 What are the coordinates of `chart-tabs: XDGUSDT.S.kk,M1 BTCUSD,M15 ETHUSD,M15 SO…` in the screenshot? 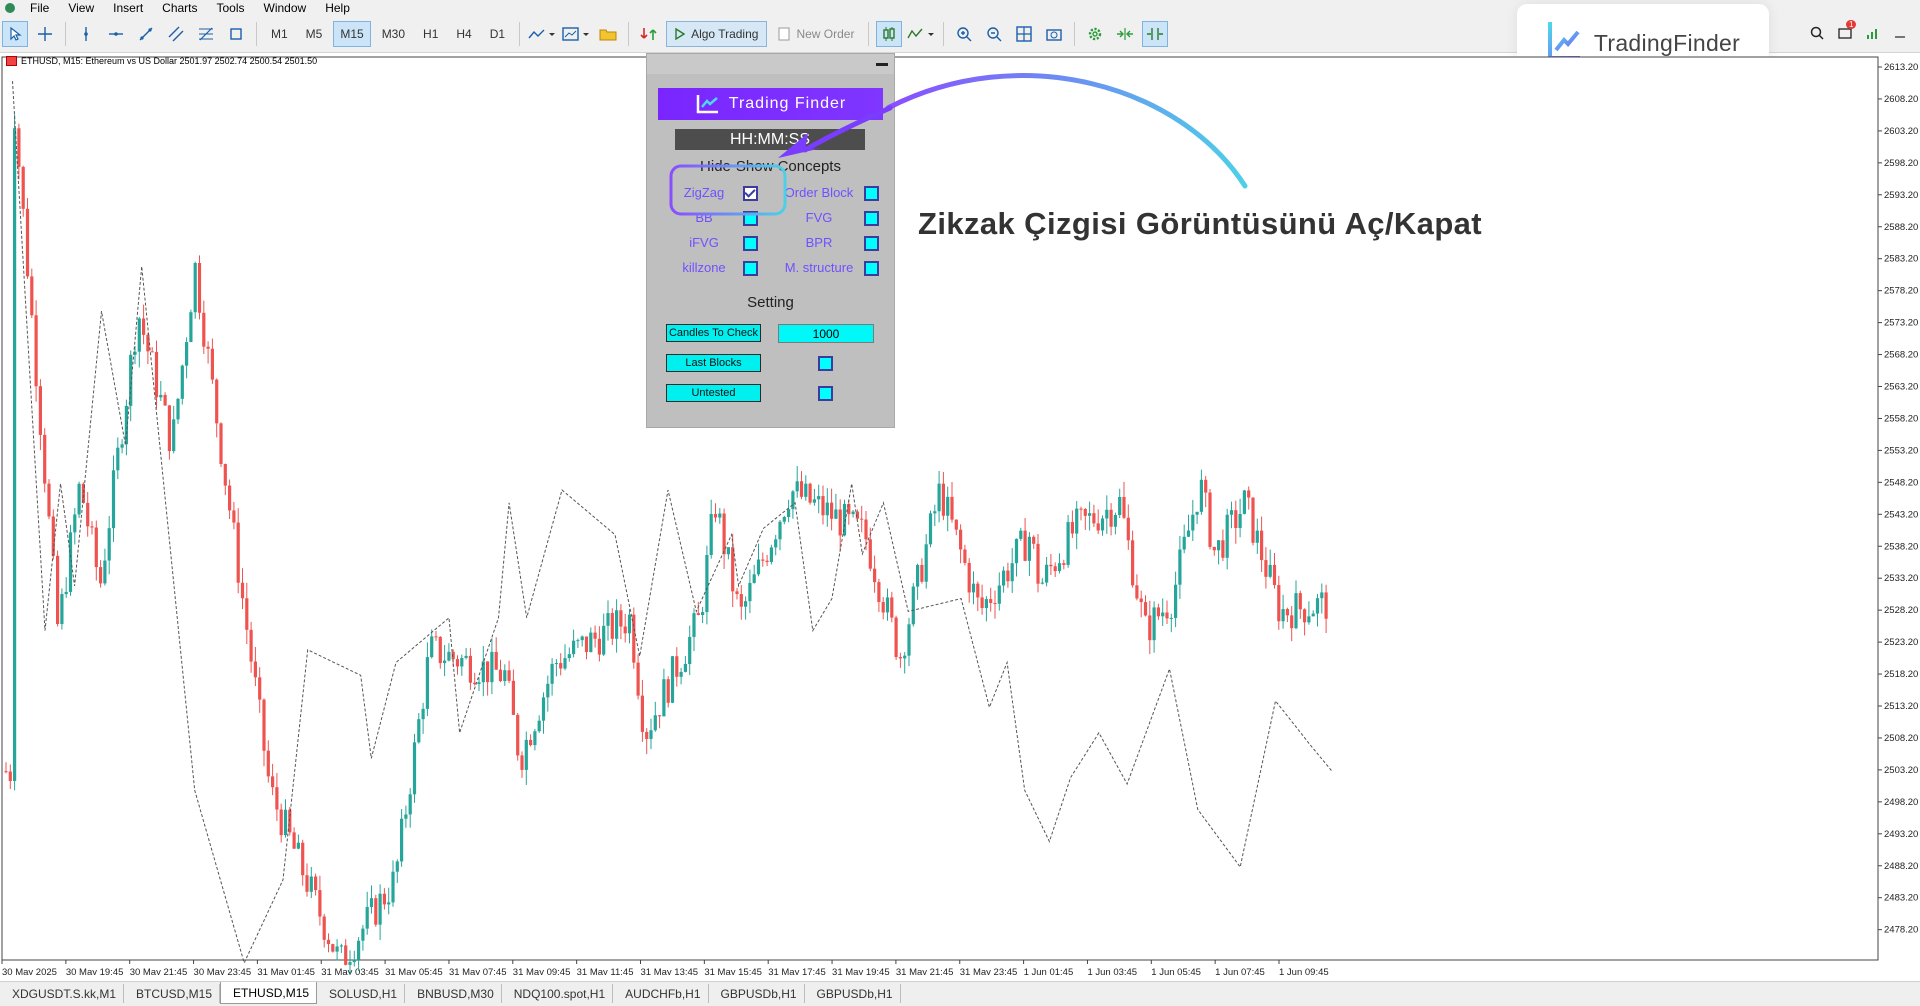 It's located at (960, 993).